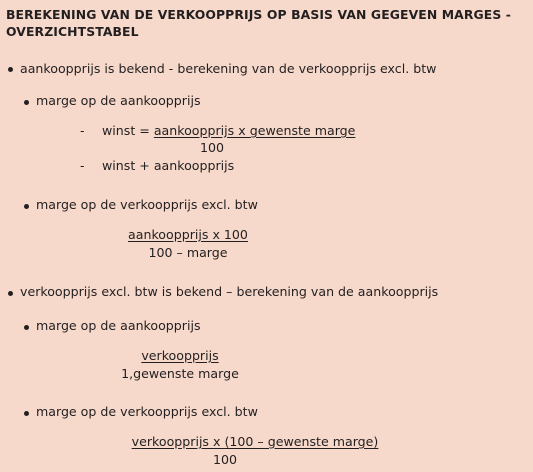 Image resolution: width=533 pixels, height=472 pixels. Describe the element at coordinates (212, 147) in the screenshot. I see `formula-winst-denominator: 100` at that location.